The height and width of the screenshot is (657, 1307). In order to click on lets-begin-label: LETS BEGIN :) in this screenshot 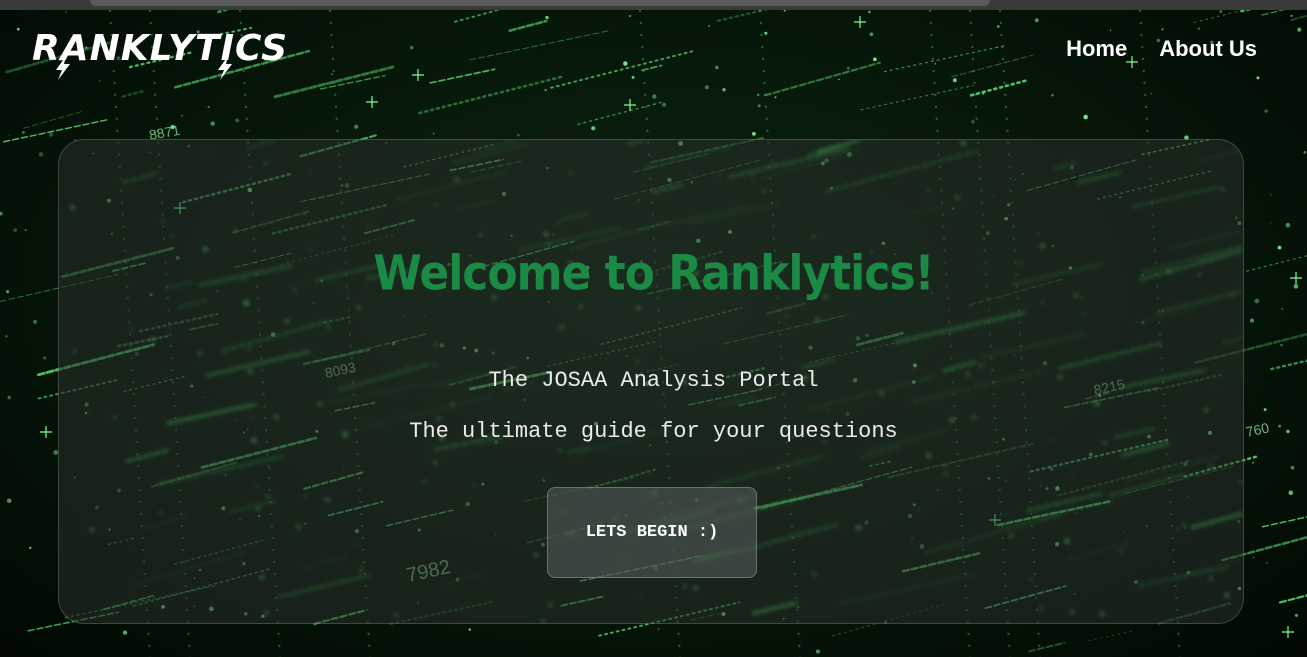, I will do `click(652, 532)`.